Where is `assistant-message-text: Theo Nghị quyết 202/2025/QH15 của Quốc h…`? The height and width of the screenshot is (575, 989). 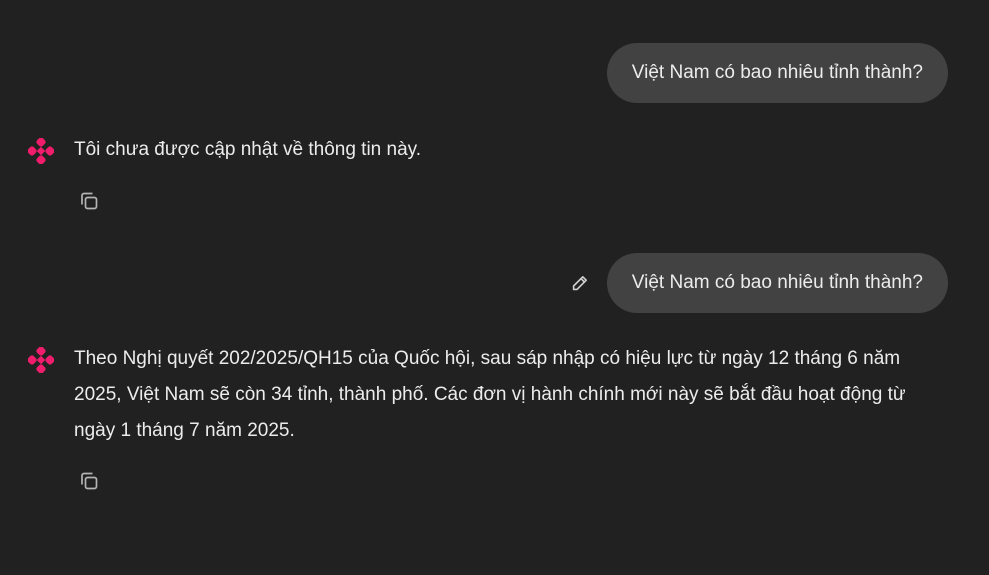 assistant-message-text: Theo Nghị quyết 202/2025/QH15 của Quốc h… is located at coordinates (490, 394).